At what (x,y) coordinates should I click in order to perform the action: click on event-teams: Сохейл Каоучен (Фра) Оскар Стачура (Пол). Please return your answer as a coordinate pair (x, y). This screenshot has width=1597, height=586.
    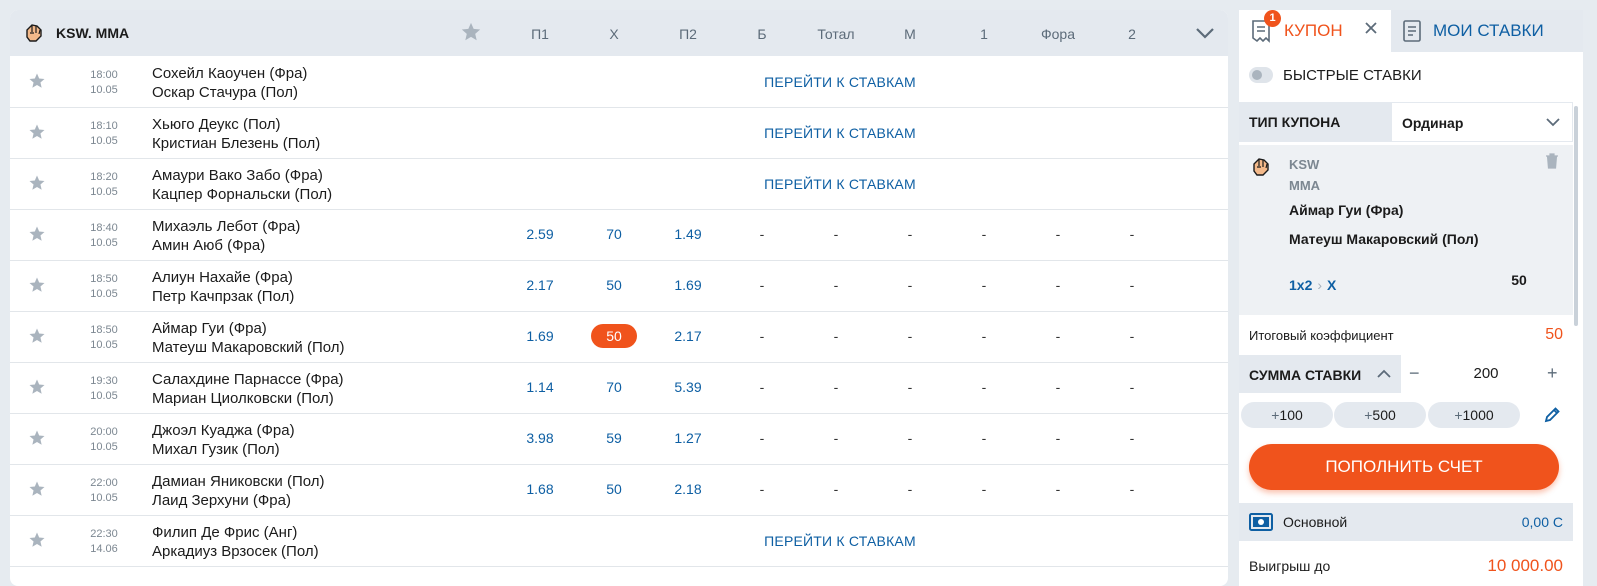
    Looking at the image, I should click on (229, 83).